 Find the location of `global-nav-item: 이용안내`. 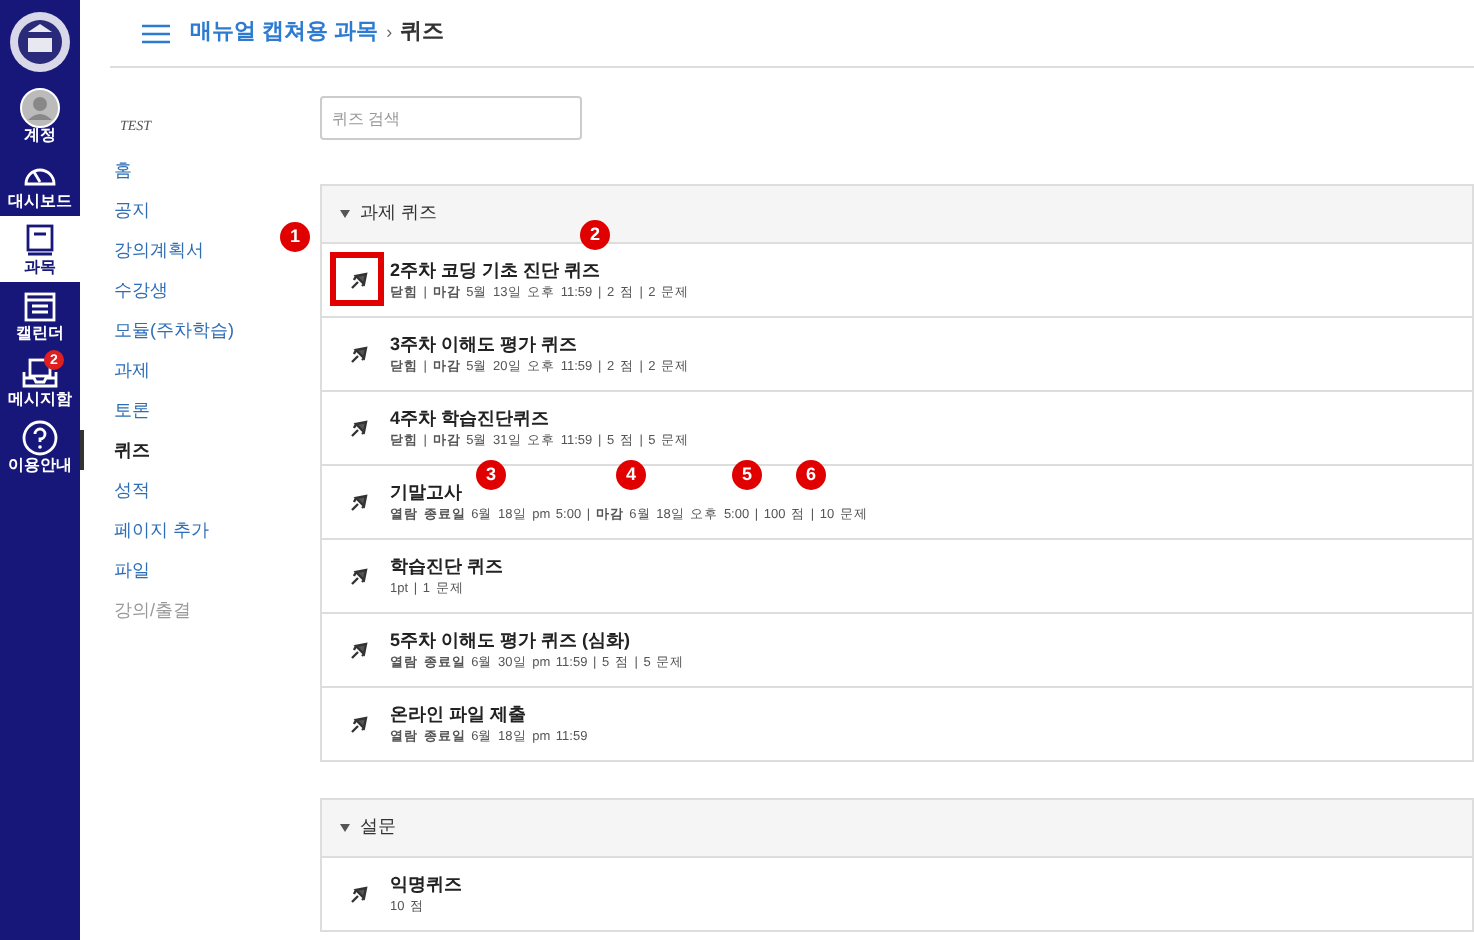

global-nav-item: 이용안내 is located at coordinates (40, 447).